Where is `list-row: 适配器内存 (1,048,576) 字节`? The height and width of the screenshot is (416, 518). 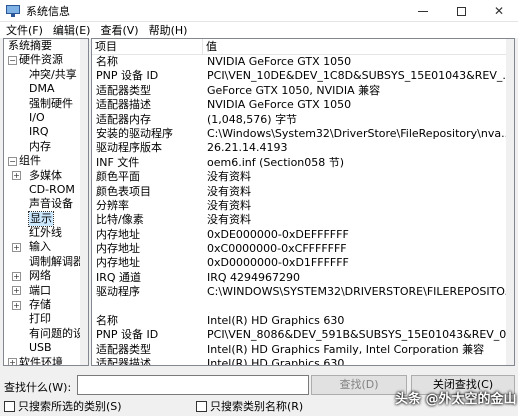 list-row: 适配器内存 (1,048,576) 字节 is located at coordinates (303, 120).